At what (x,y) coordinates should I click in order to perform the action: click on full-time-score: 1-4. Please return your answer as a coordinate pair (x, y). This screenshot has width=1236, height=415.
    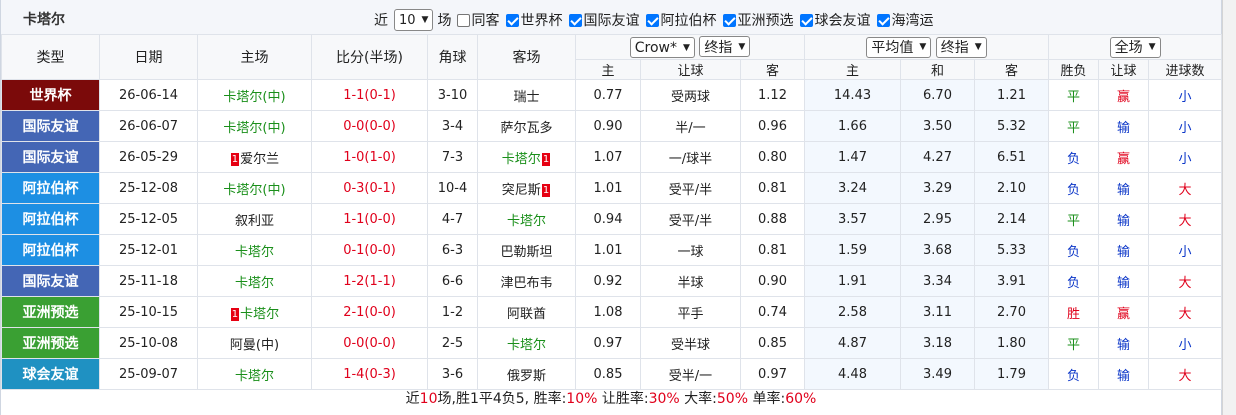
    Looking at the image, I should click on (353, 374).